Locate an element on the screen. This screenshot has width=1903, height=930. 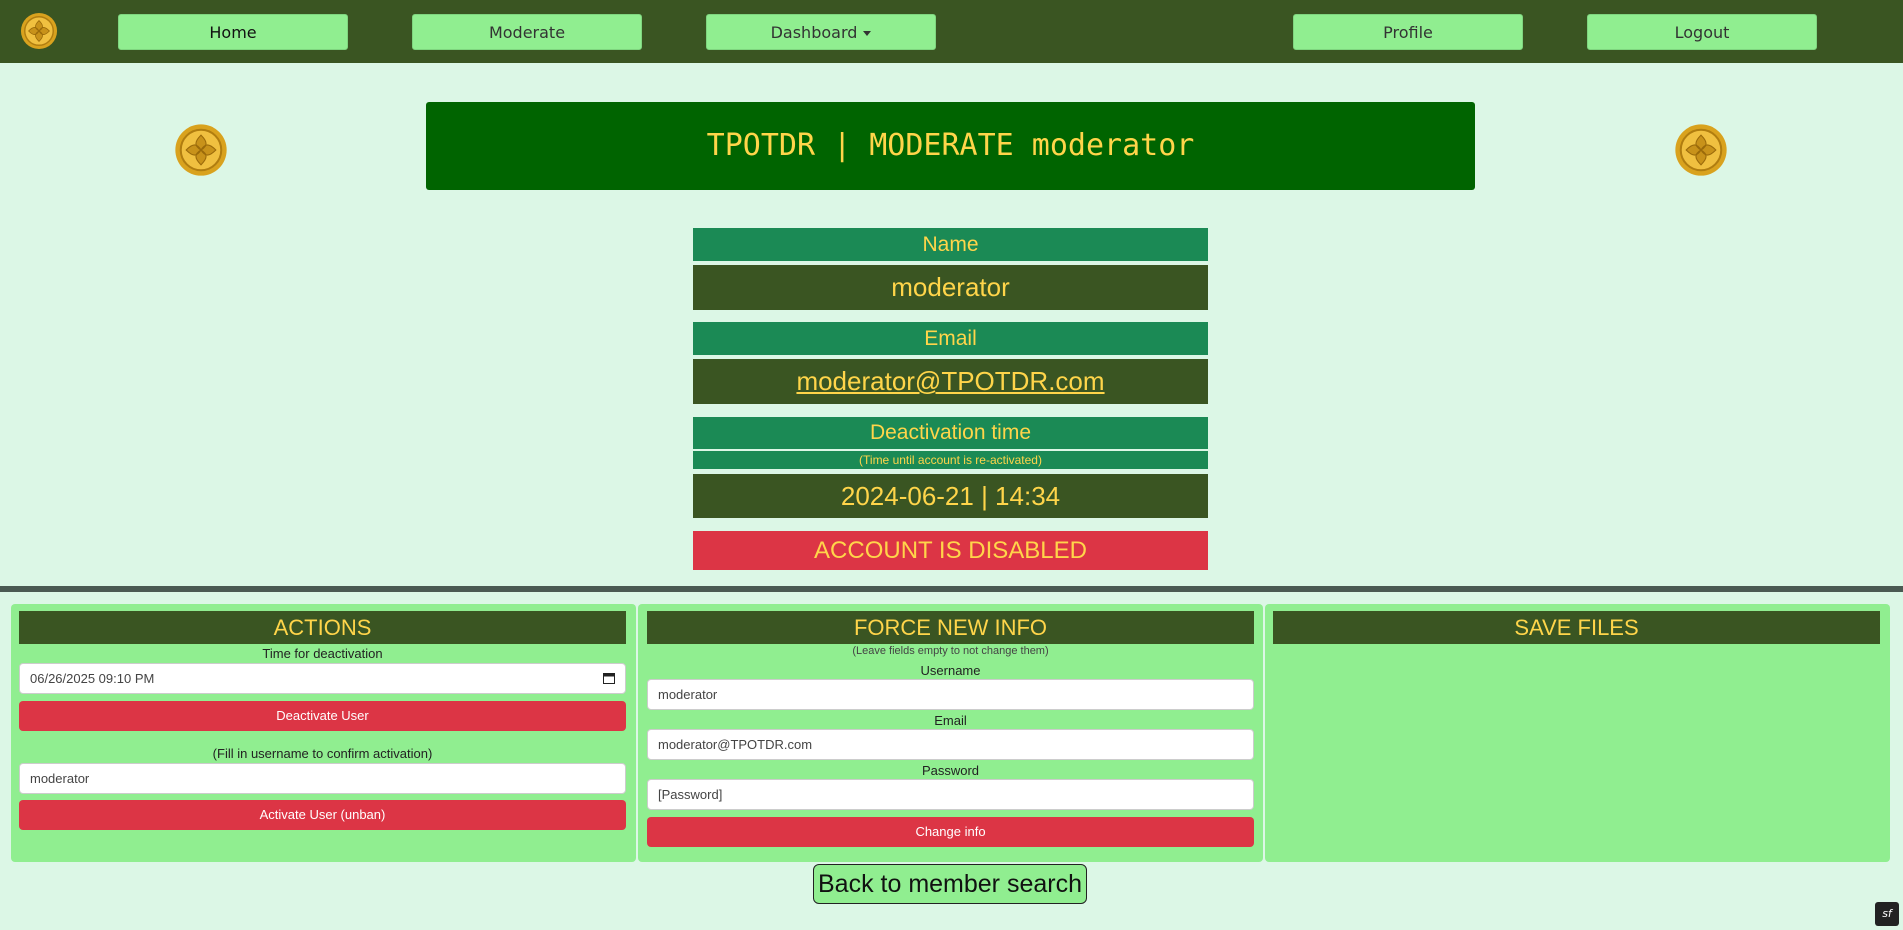
nav-dashboard-dropdown: Dashboard is located at coordinates (821, 32).